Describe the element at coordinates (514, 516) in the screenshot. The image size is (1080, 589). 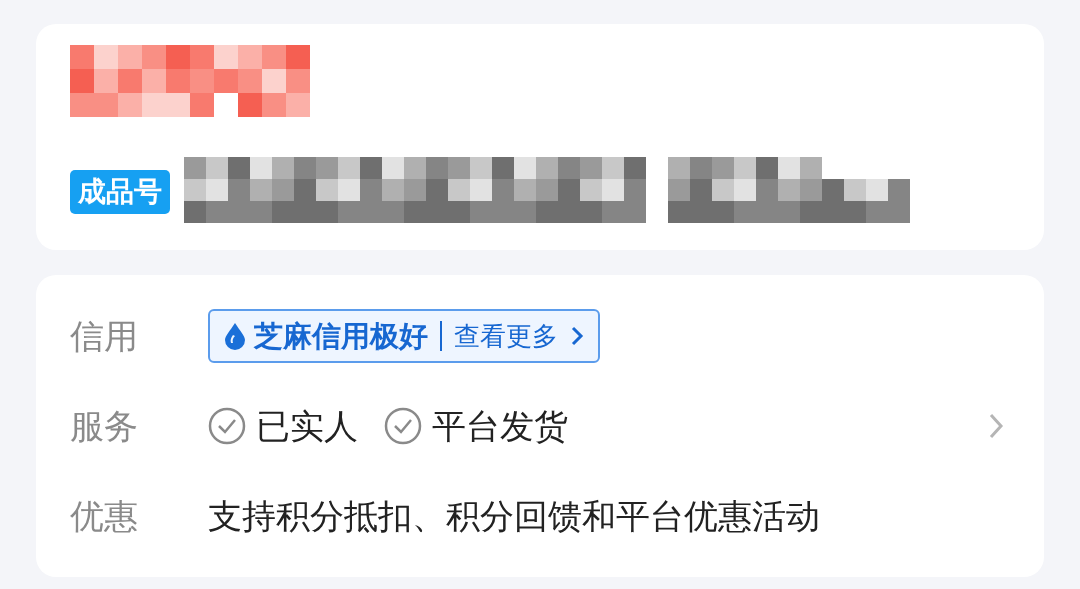
I see `promotion-text: 支持积分抵扣、积分回馈和平台优惠活动` at that location.